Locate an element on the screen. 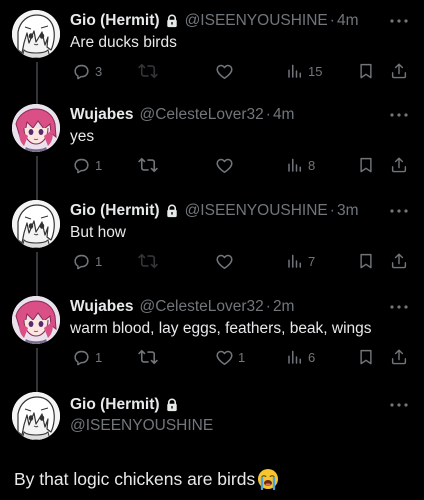  timestamp: 2m is located at coordinates (284, 307).